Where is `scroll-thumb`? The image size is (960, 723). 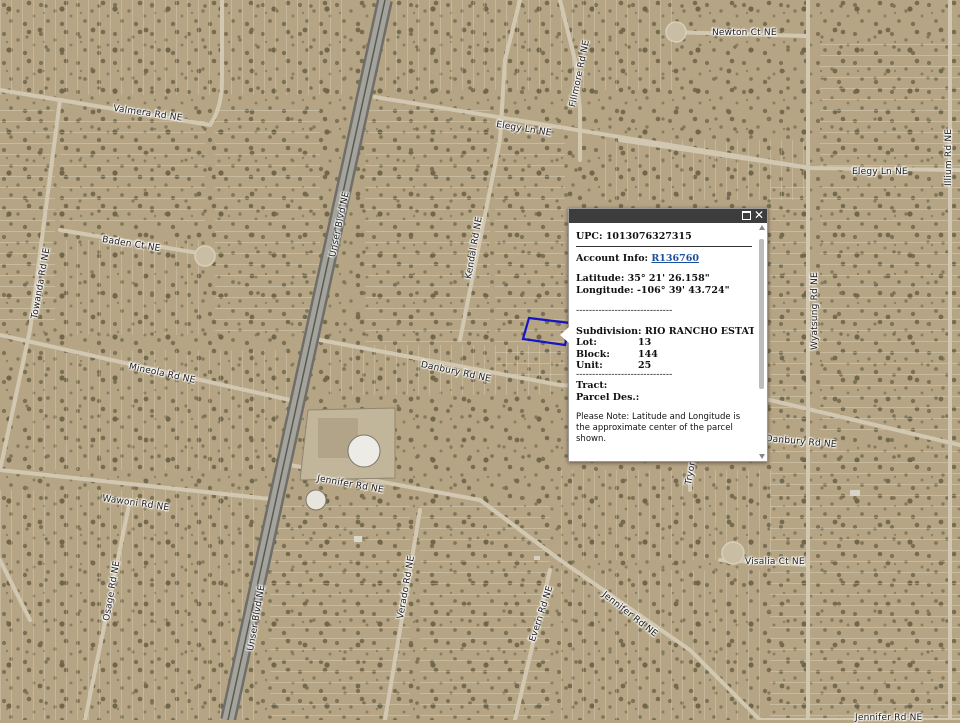 scroll-thumb is located at coordinates (761, 314).